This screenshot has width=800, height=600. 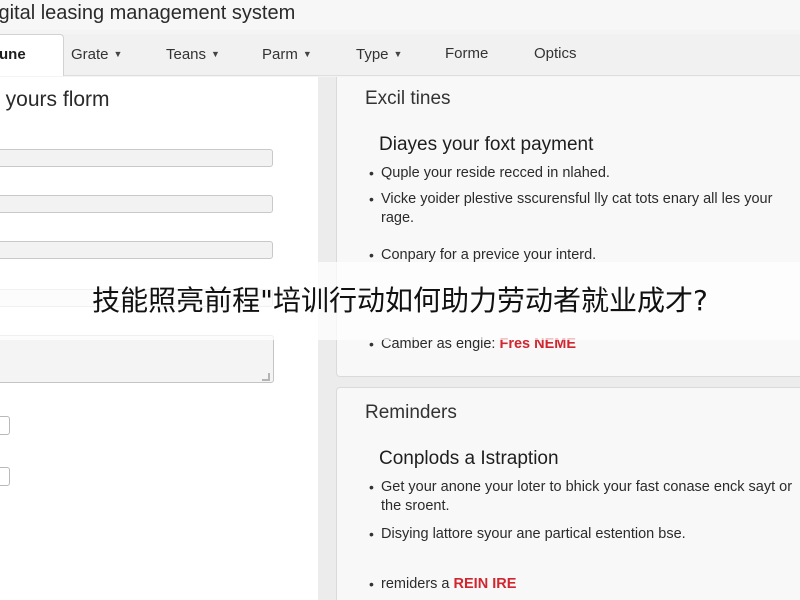 I want to click on nav-tab-forme: Forme, so click(x=466, y=55).